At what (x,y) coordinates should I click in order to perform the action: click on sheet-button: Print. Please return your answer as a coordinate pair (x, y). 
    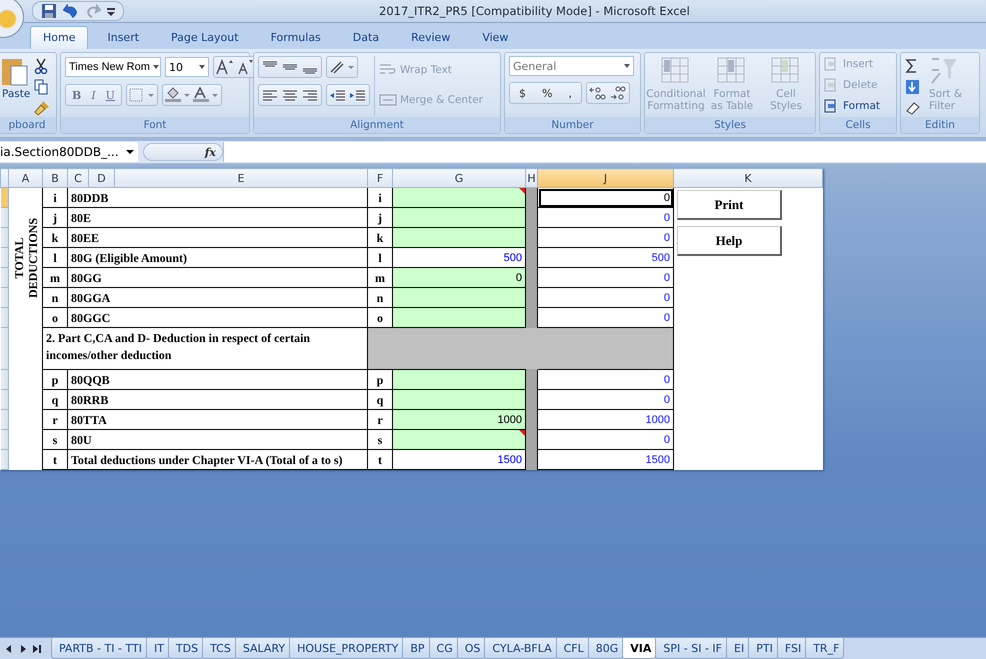
    Looking at the image, I should click on (729, 205).